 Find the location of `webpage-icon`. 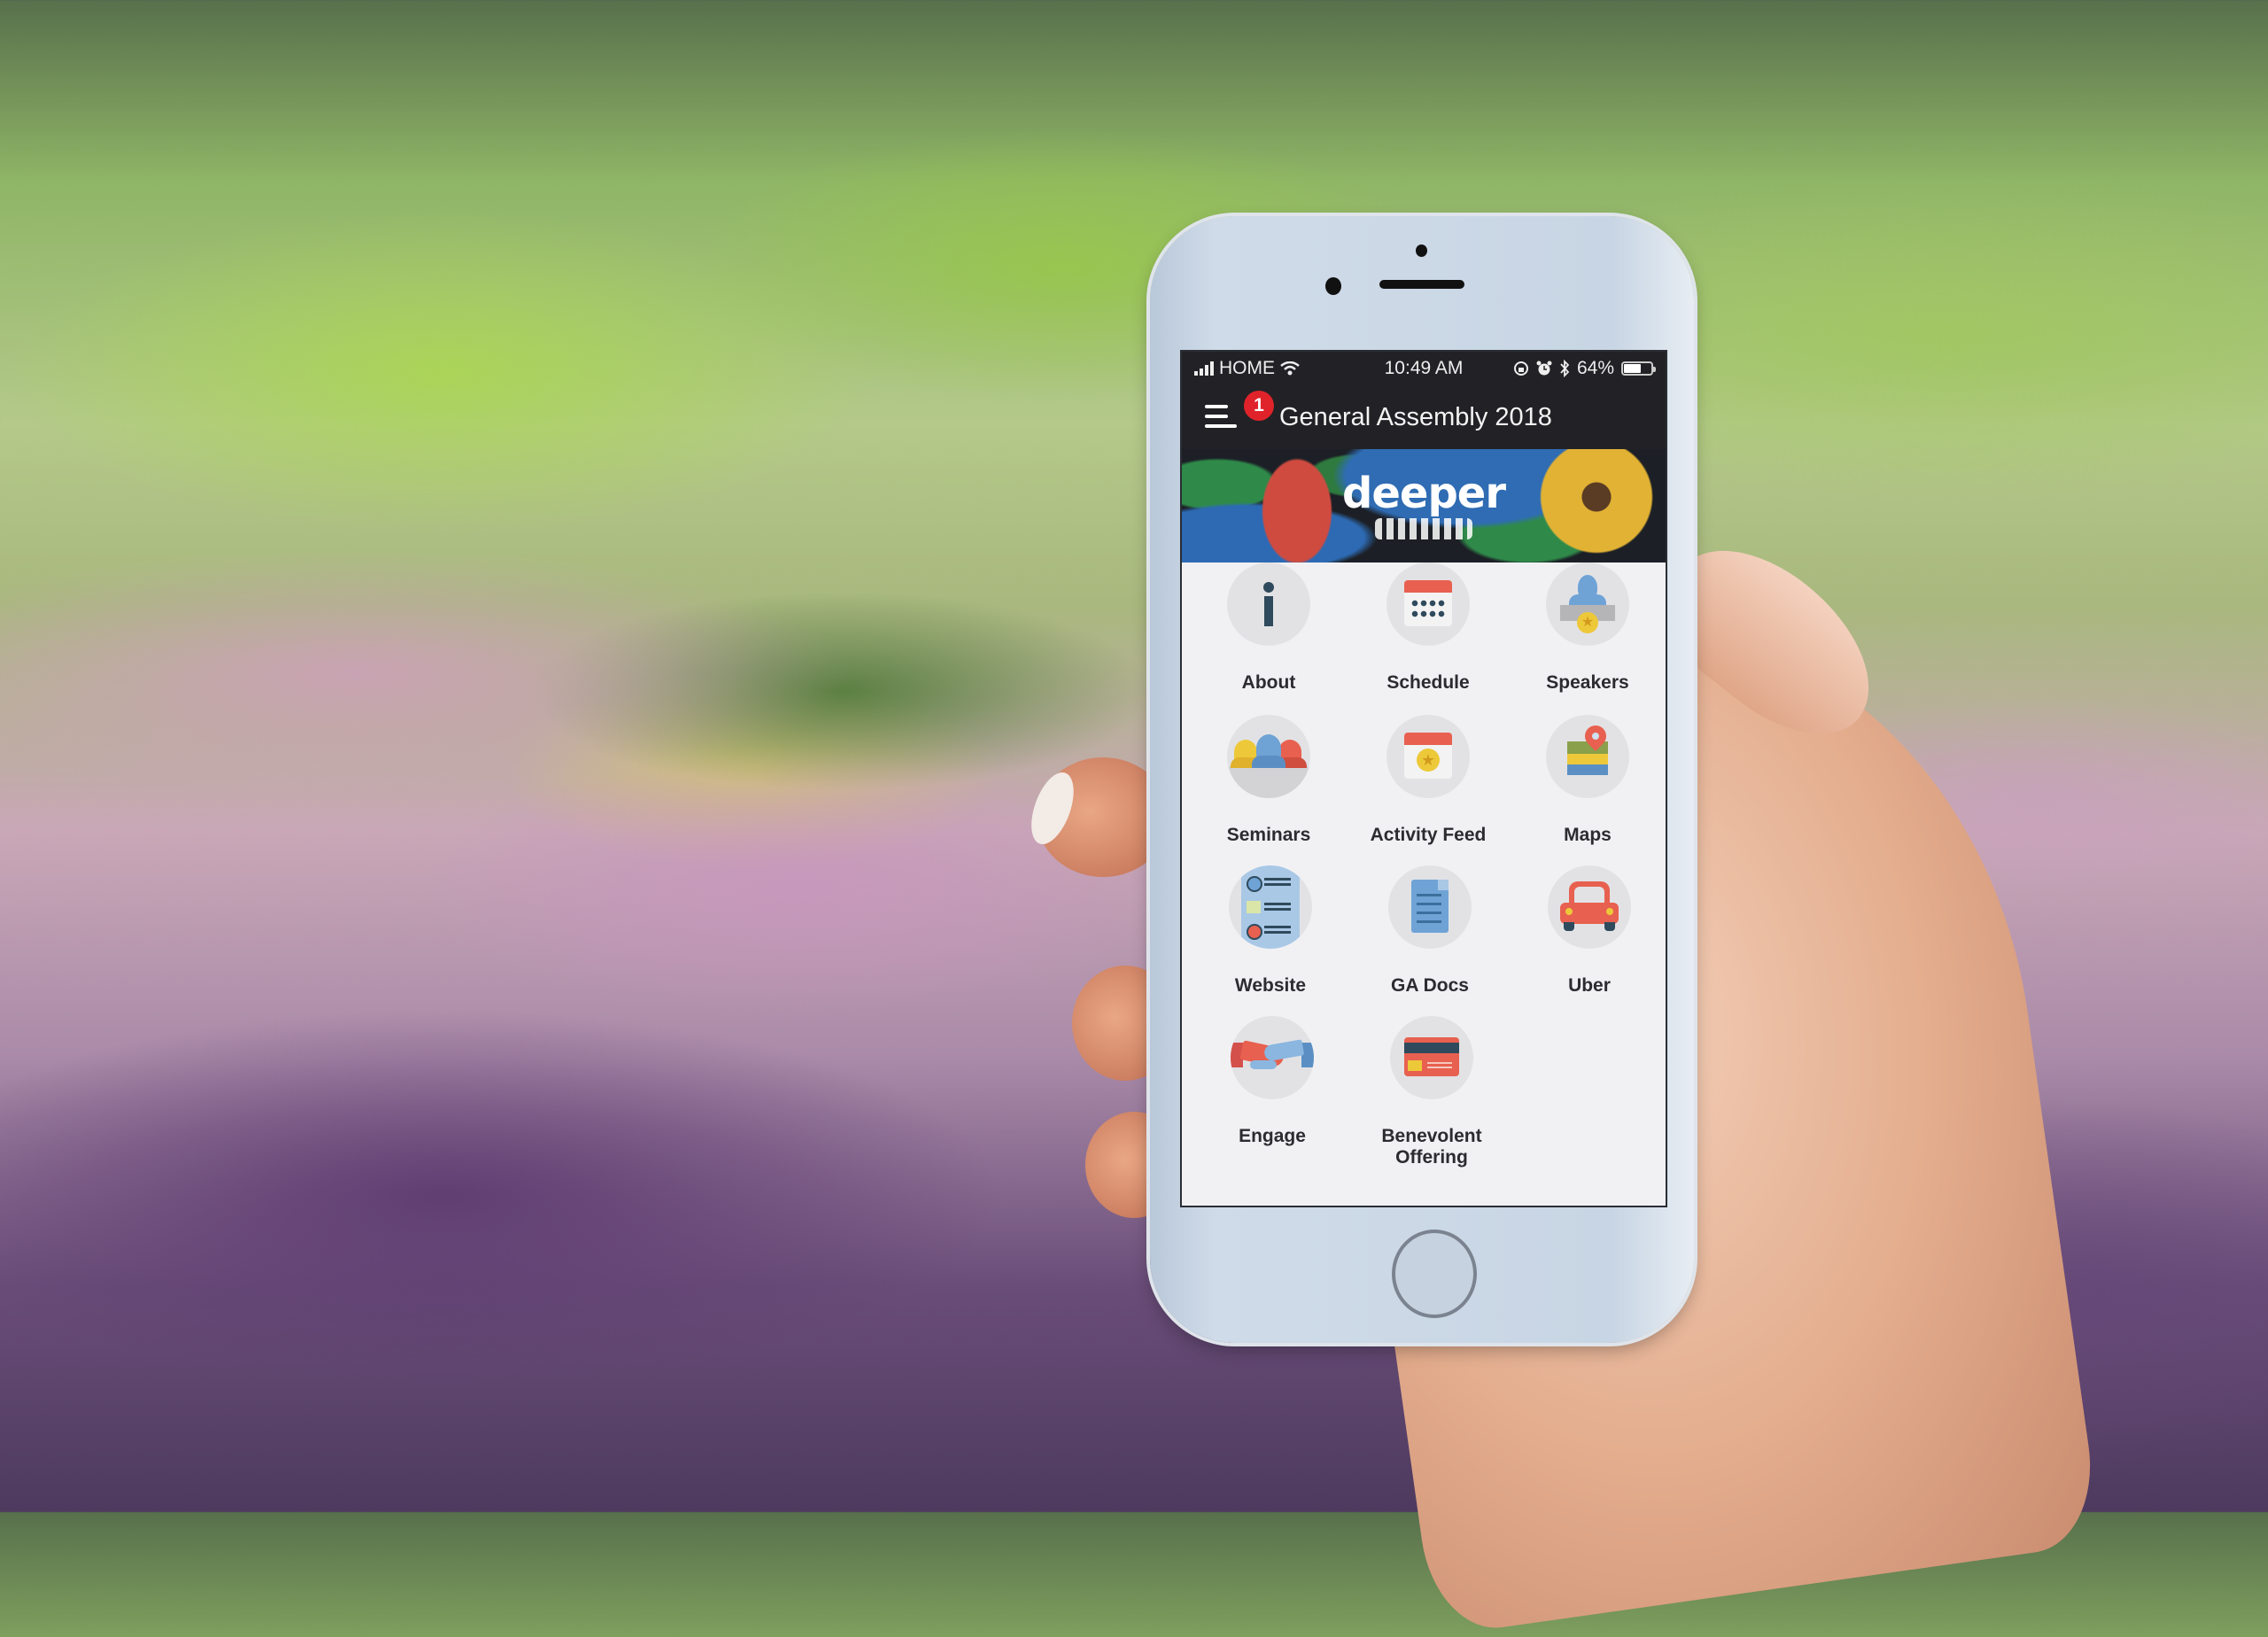

webpage-icon is located at coordinates (1270, 907).